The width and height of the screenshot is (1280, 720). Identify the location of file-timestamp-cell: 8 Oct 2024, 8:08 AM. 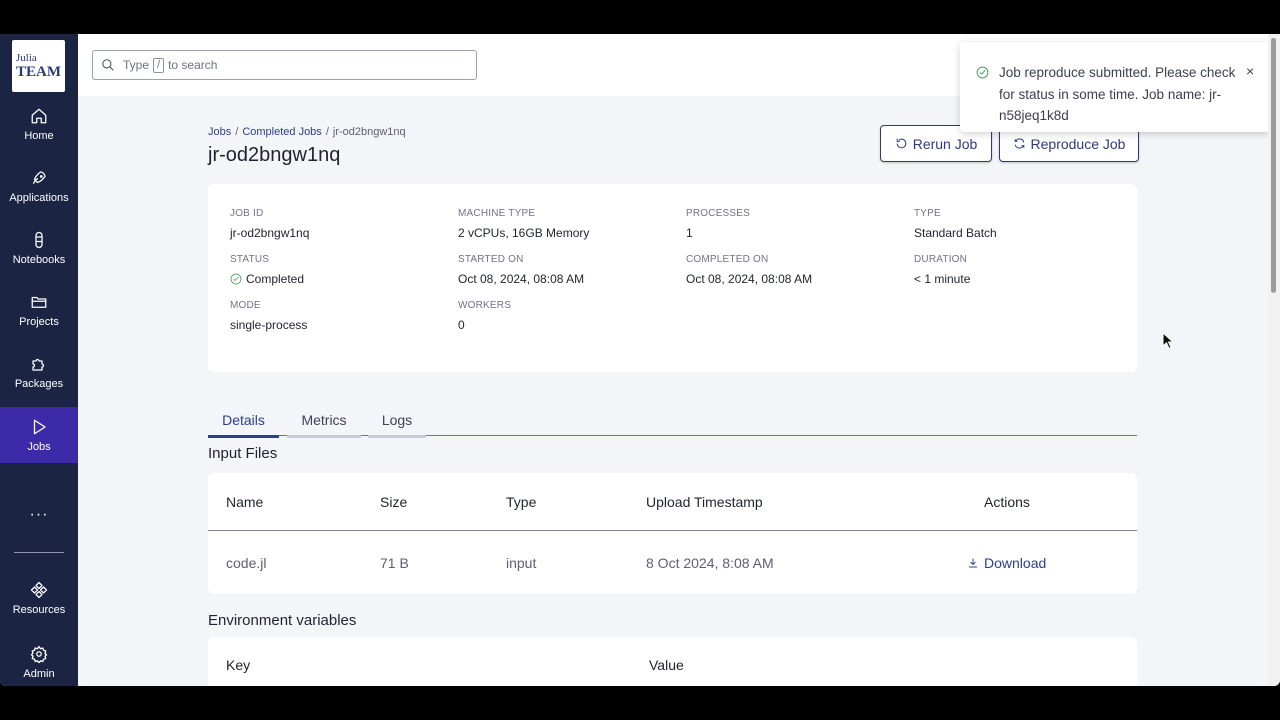
(710, 563).